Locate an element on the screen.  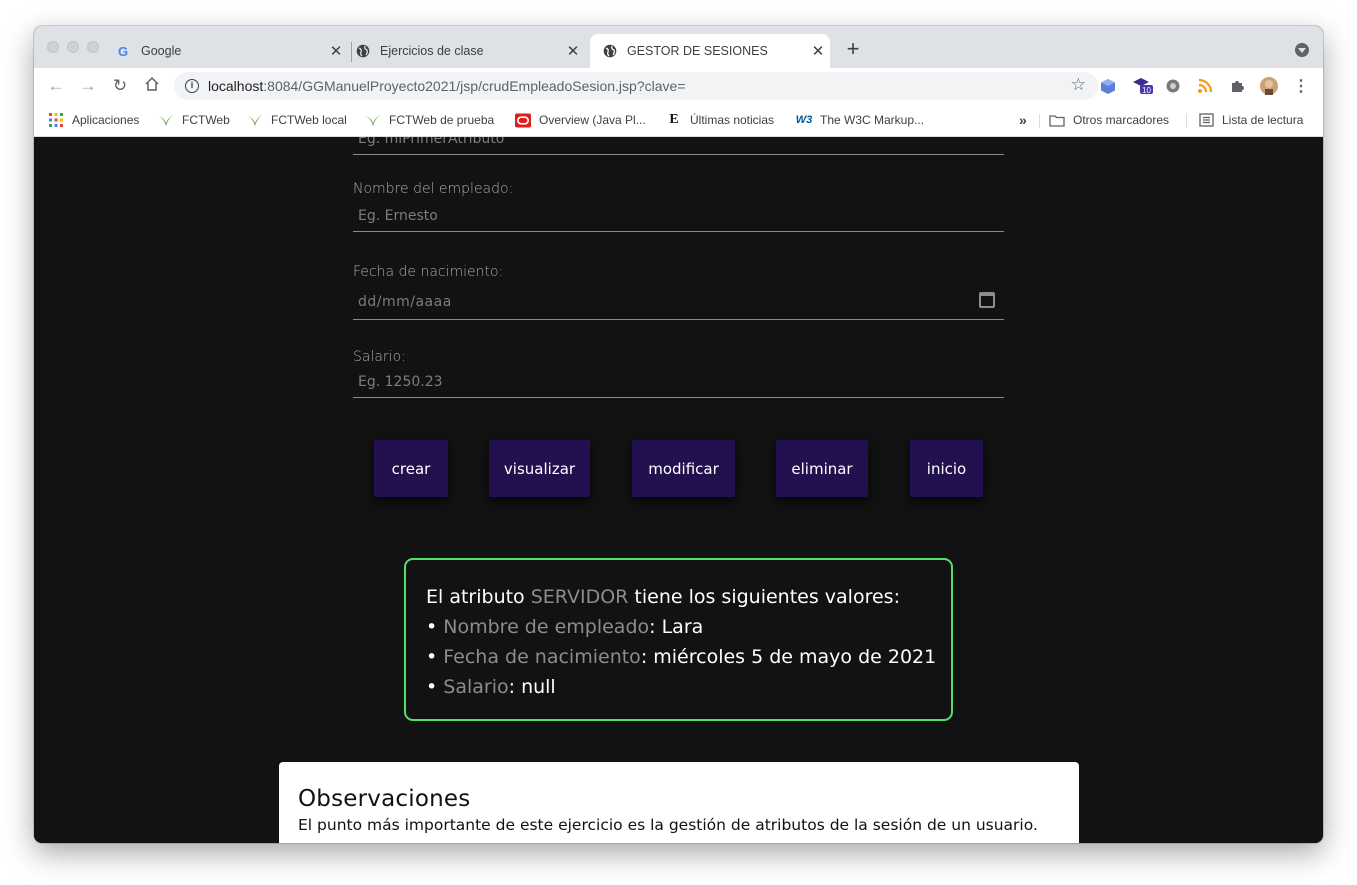
modify-button: modificar is located at coordinates (683, 468).